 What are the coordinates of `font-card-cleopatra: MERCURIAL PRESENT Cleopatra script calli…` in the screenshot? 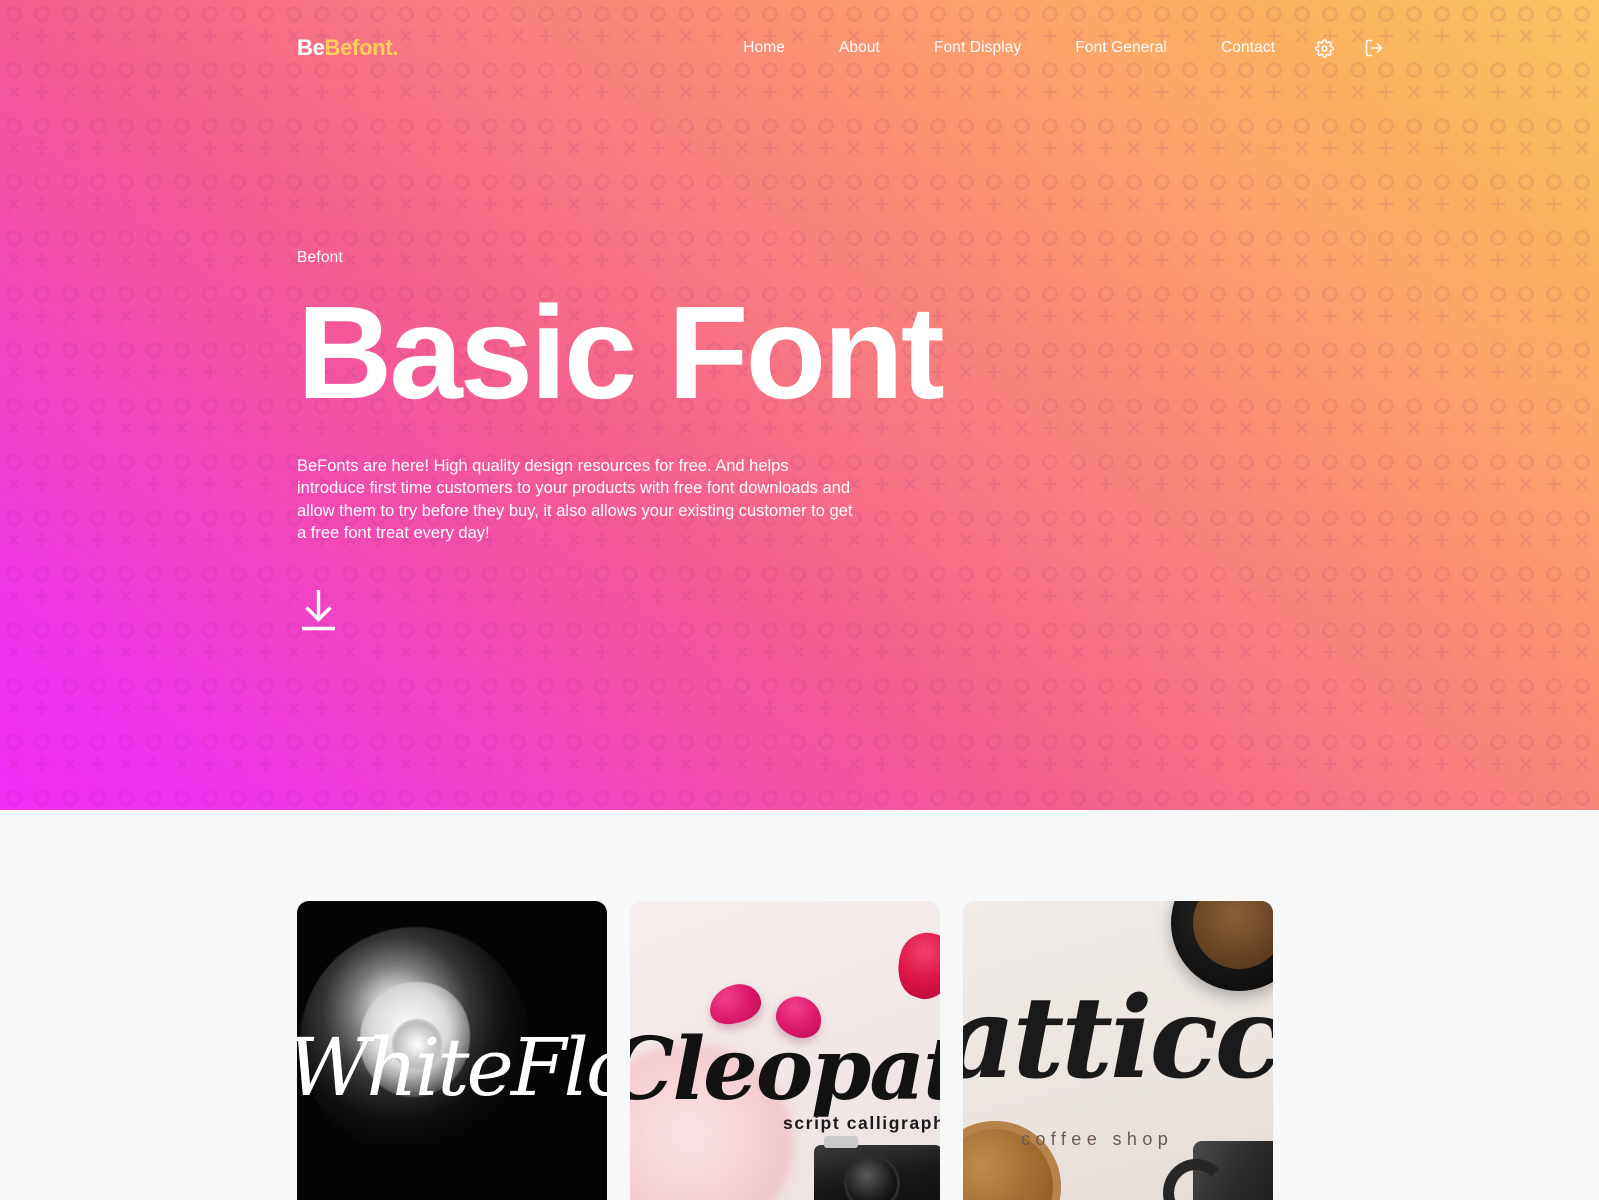 It's located at (785, 1050).